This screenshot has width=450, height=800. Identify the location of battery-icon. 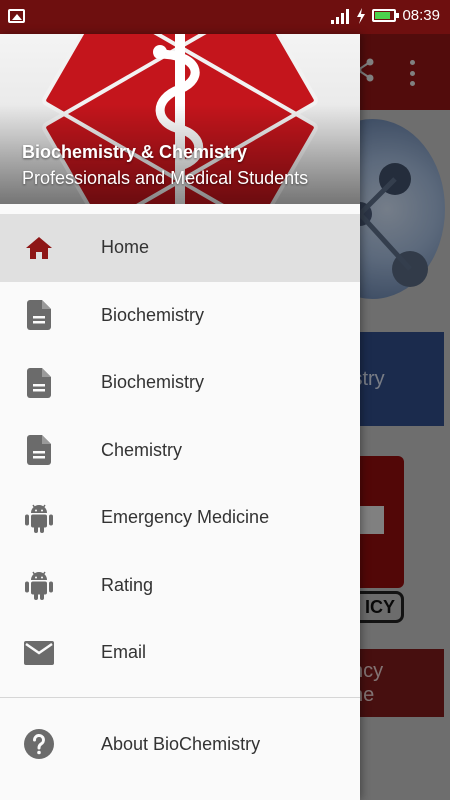
(386, 15).